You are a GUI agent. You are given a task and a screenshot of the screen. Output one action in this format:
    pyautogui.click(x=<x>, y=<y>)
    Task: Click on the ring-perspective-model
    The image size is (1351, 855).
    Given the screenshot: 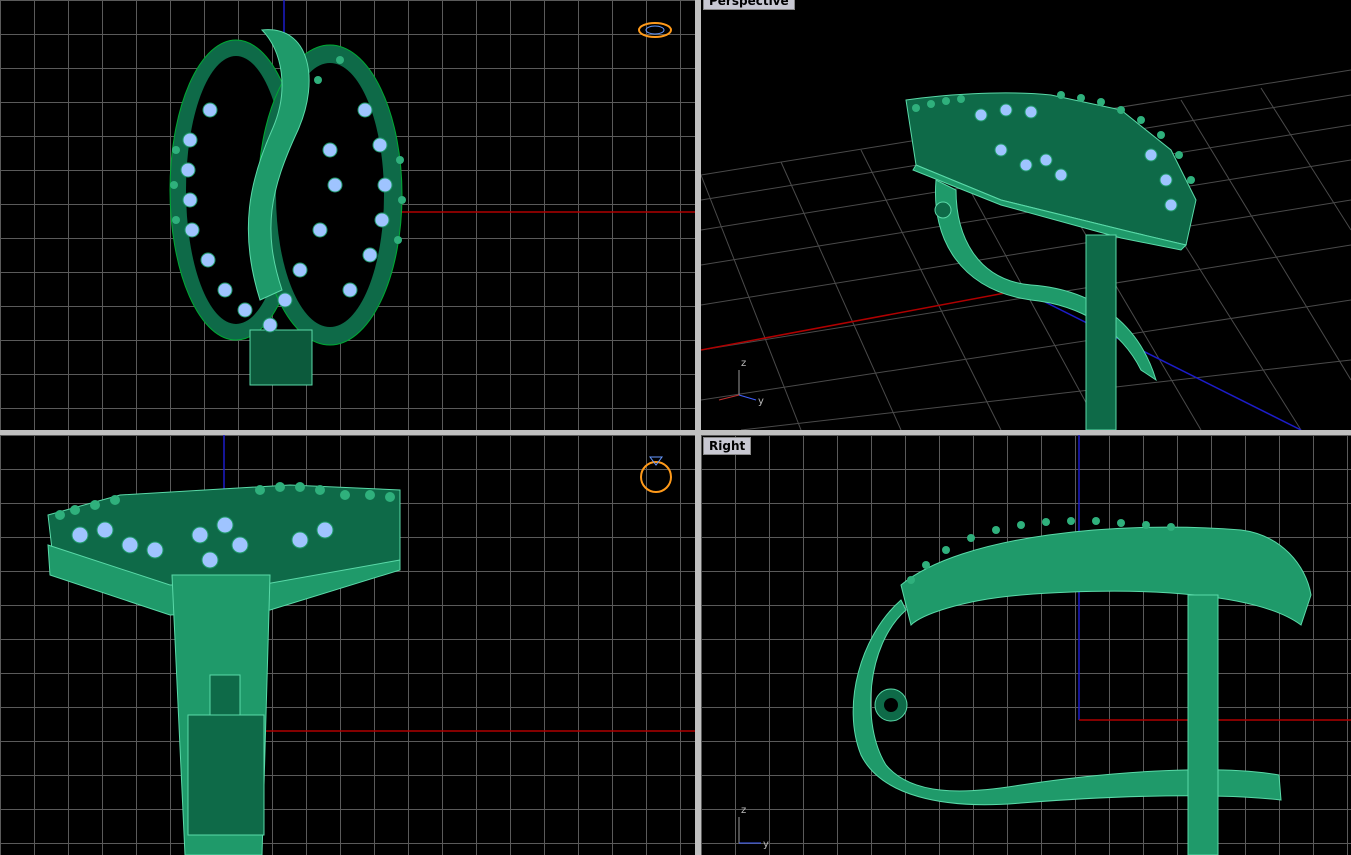 What is the action you would take?
    pyautogui.click(x=1051, y=260)
    